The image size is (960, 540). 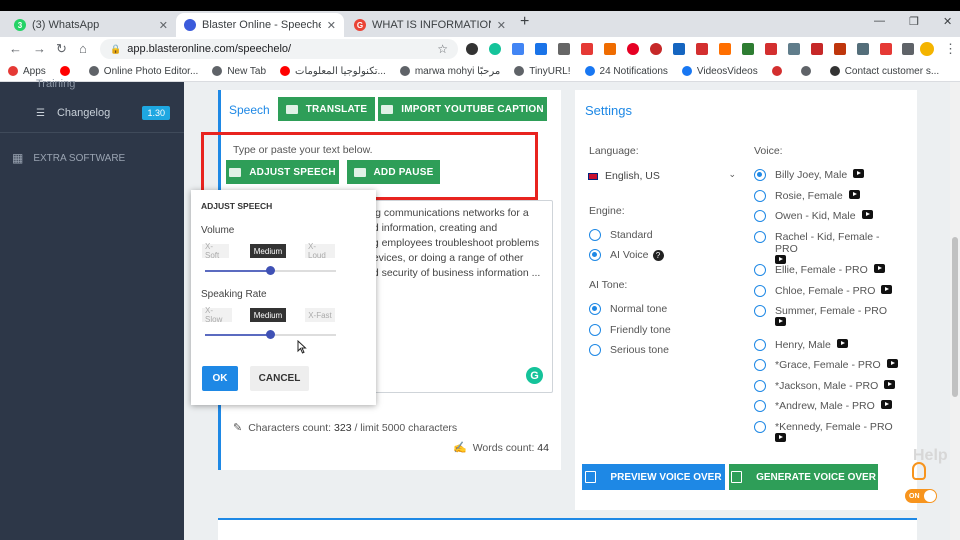 I want to click on rate-slider-handle, so click(x=270, y=334).